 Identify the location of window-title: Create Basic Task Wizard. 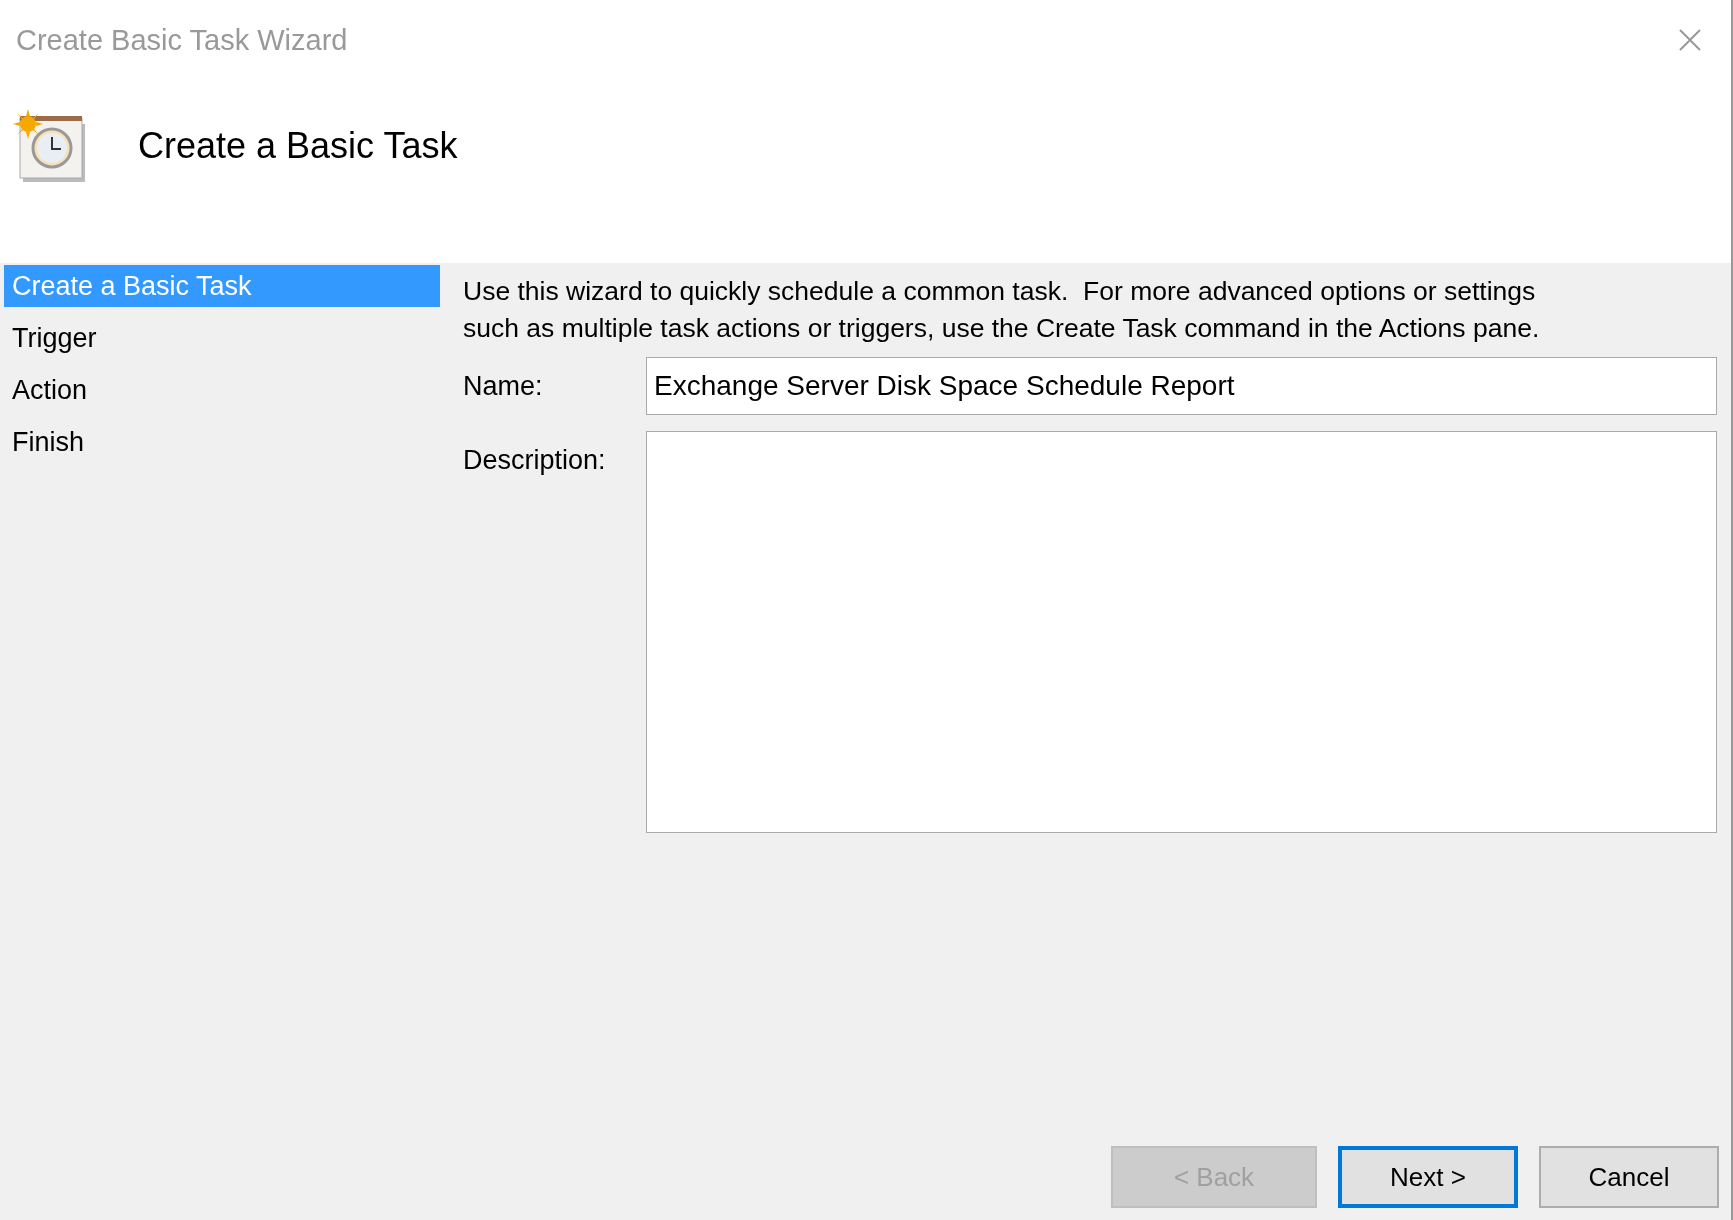
(182, 40).